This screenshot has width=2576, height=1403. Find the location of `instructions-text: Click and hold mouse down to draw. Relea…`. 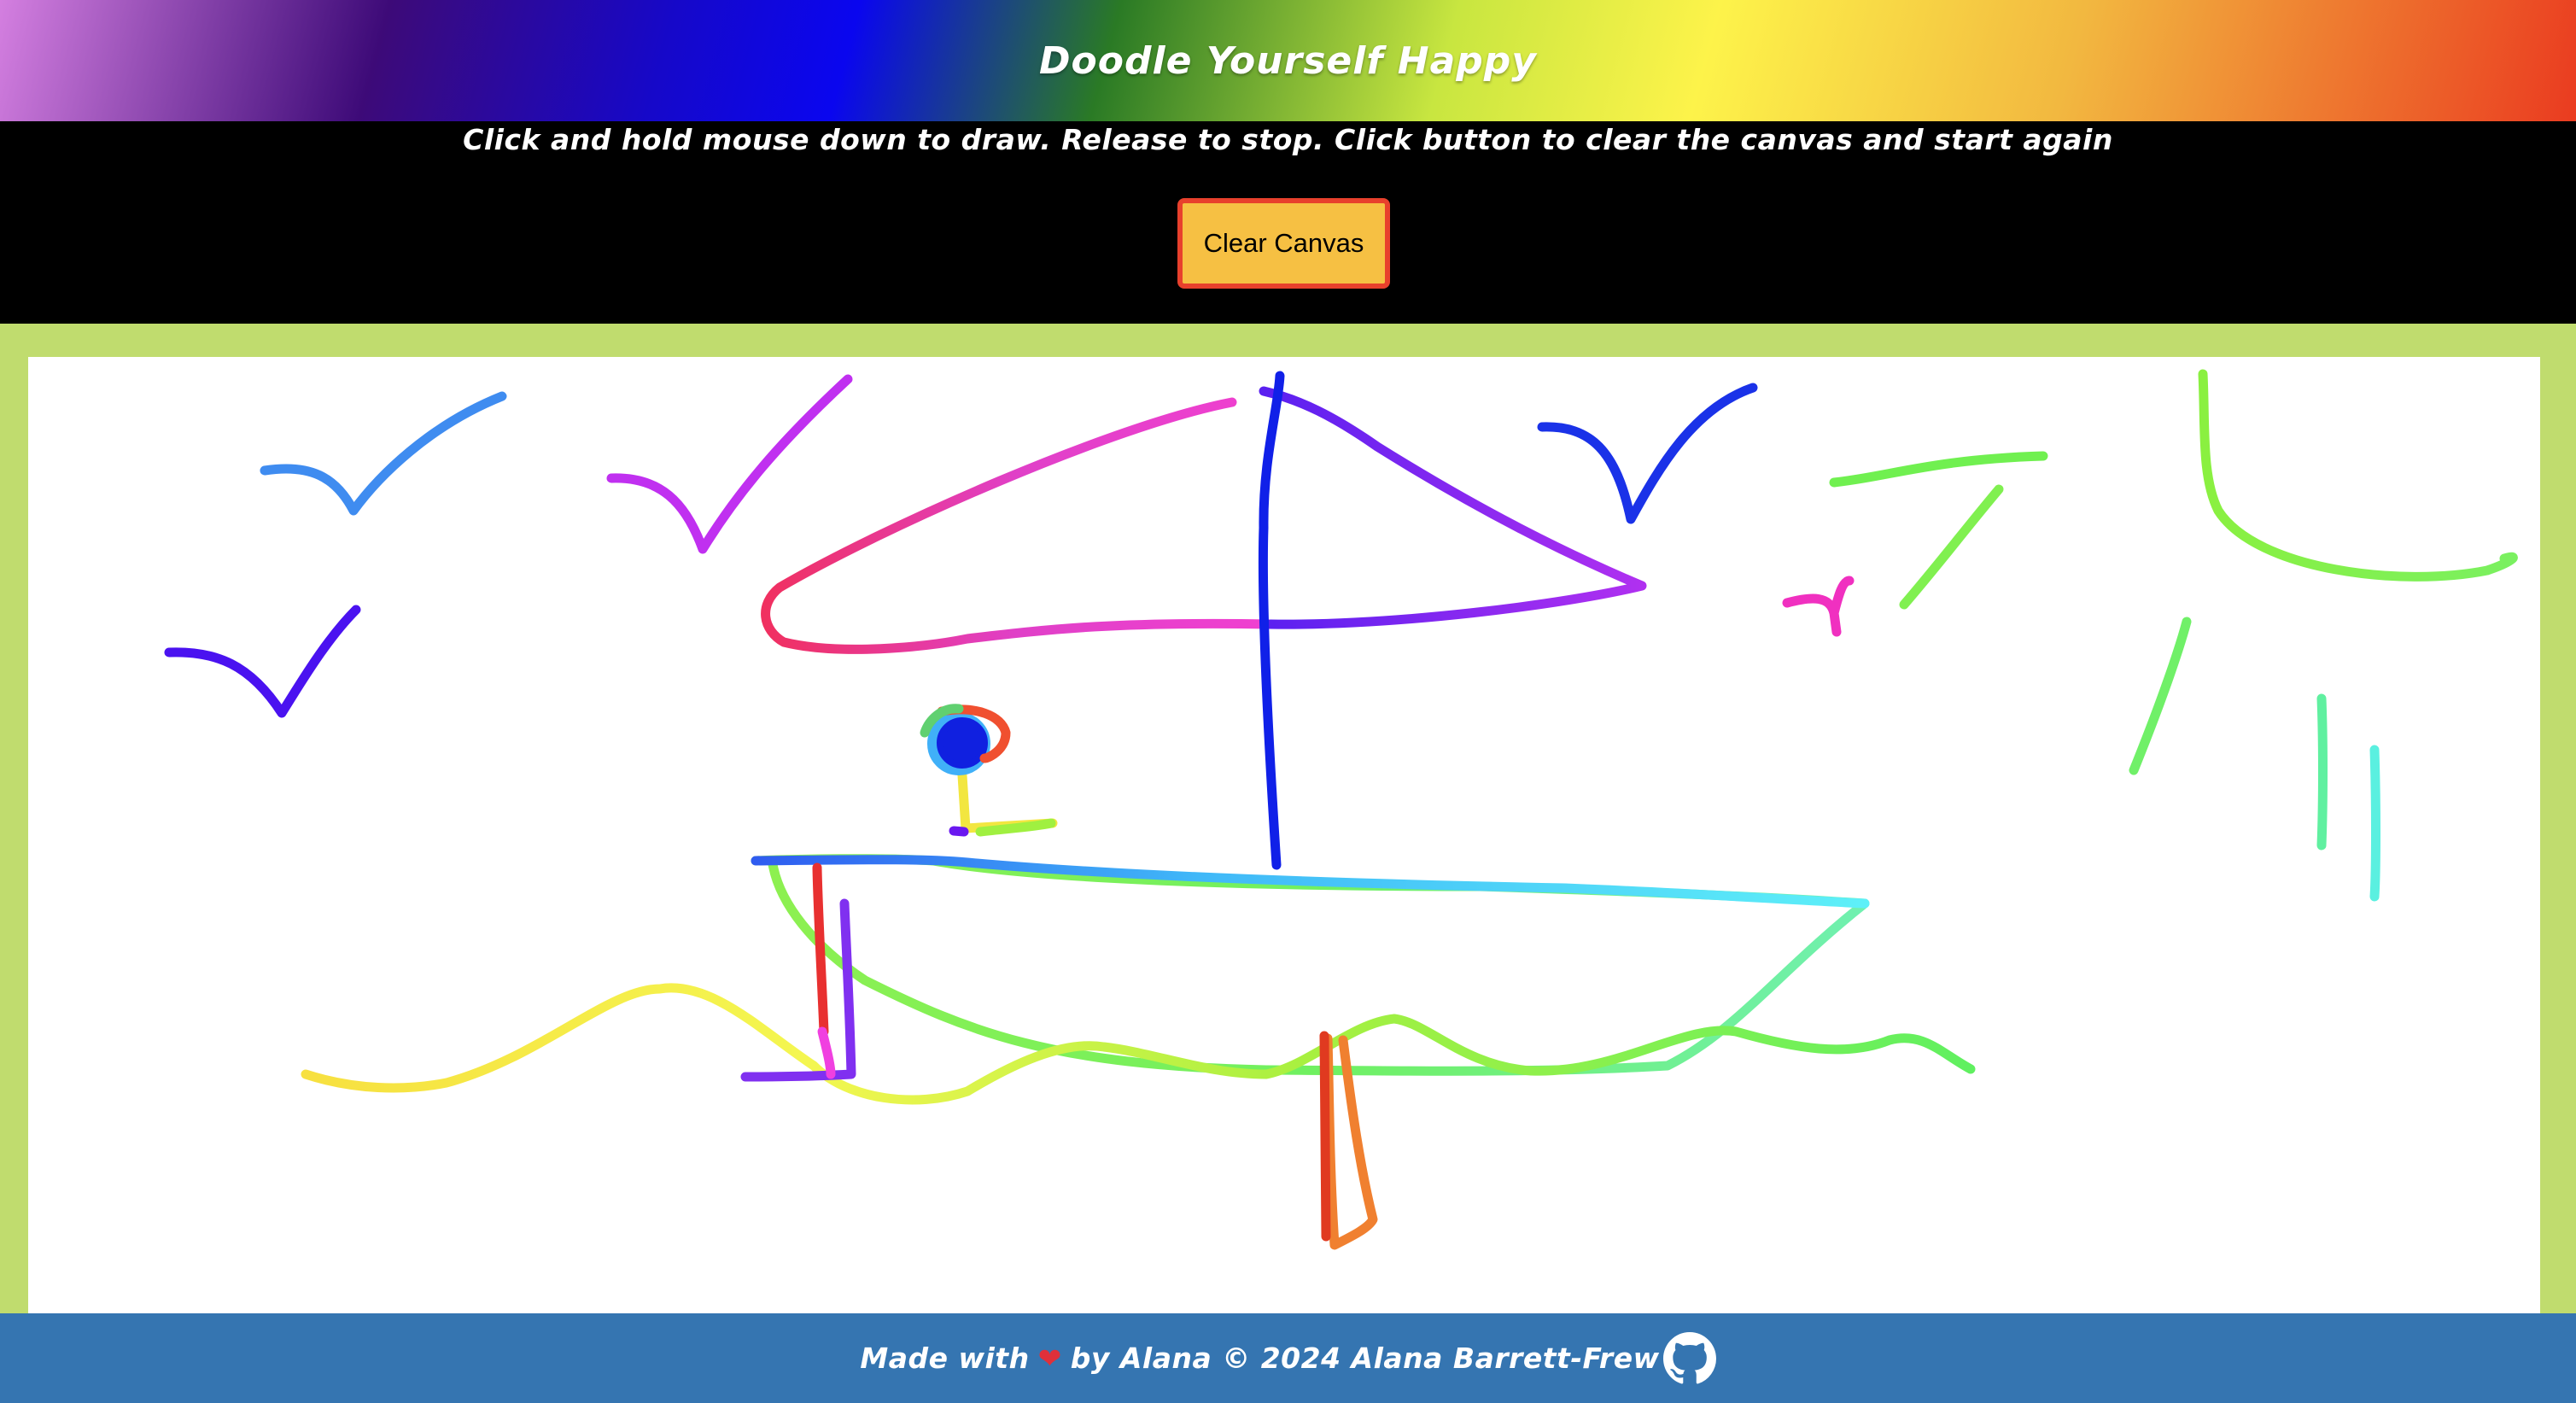

instructions-text: Click and hold mouse down to draw. Relea… is located at coordinates (1288, 139).